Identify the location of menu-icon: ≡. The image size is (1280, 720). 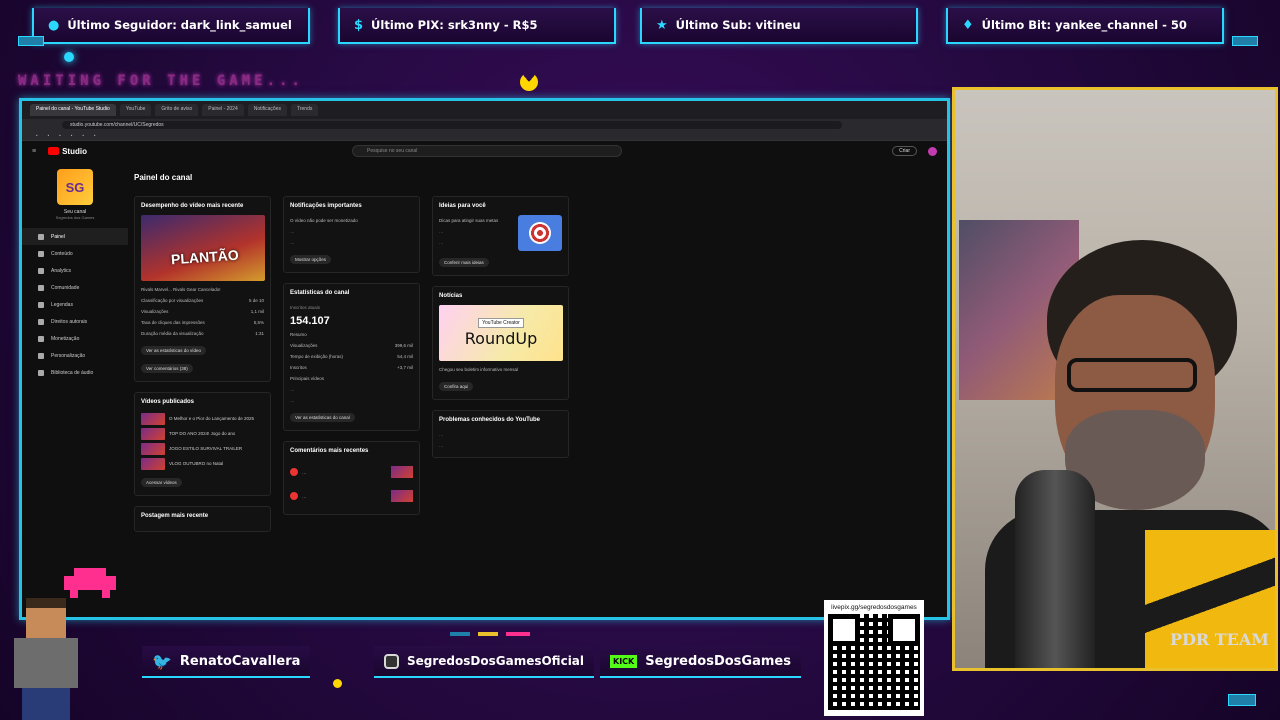
(34, 151).